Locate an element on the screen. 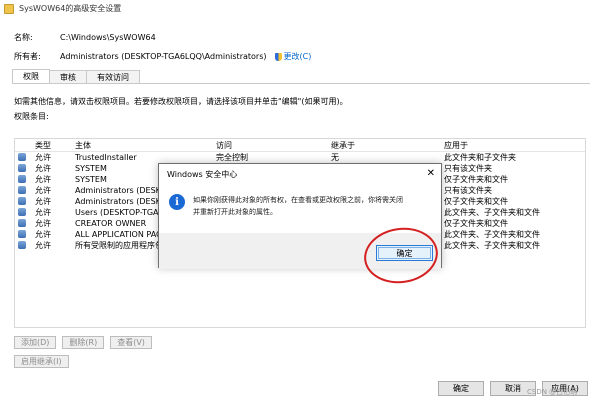  folder-icon is located at coordinates (9, 8).